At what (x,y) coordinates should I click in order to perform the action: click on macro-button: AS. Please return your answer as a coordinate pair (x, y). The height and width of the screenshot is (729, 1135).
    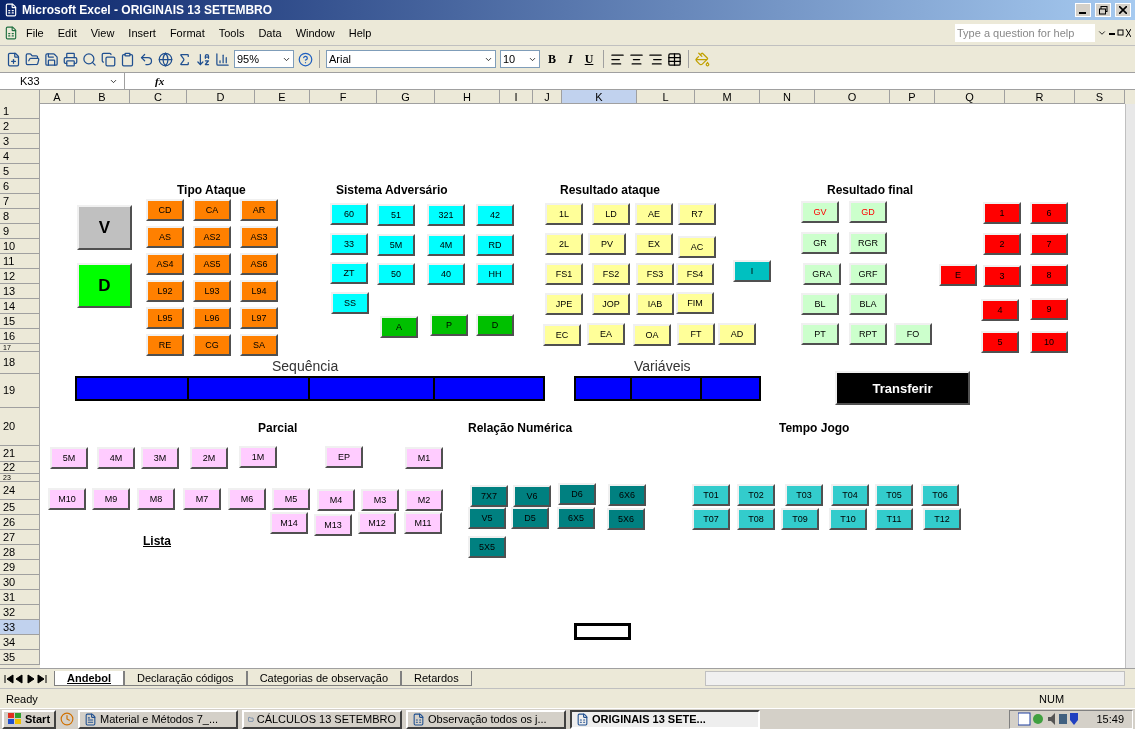
    Looking at the image, I should click on (165, 237).